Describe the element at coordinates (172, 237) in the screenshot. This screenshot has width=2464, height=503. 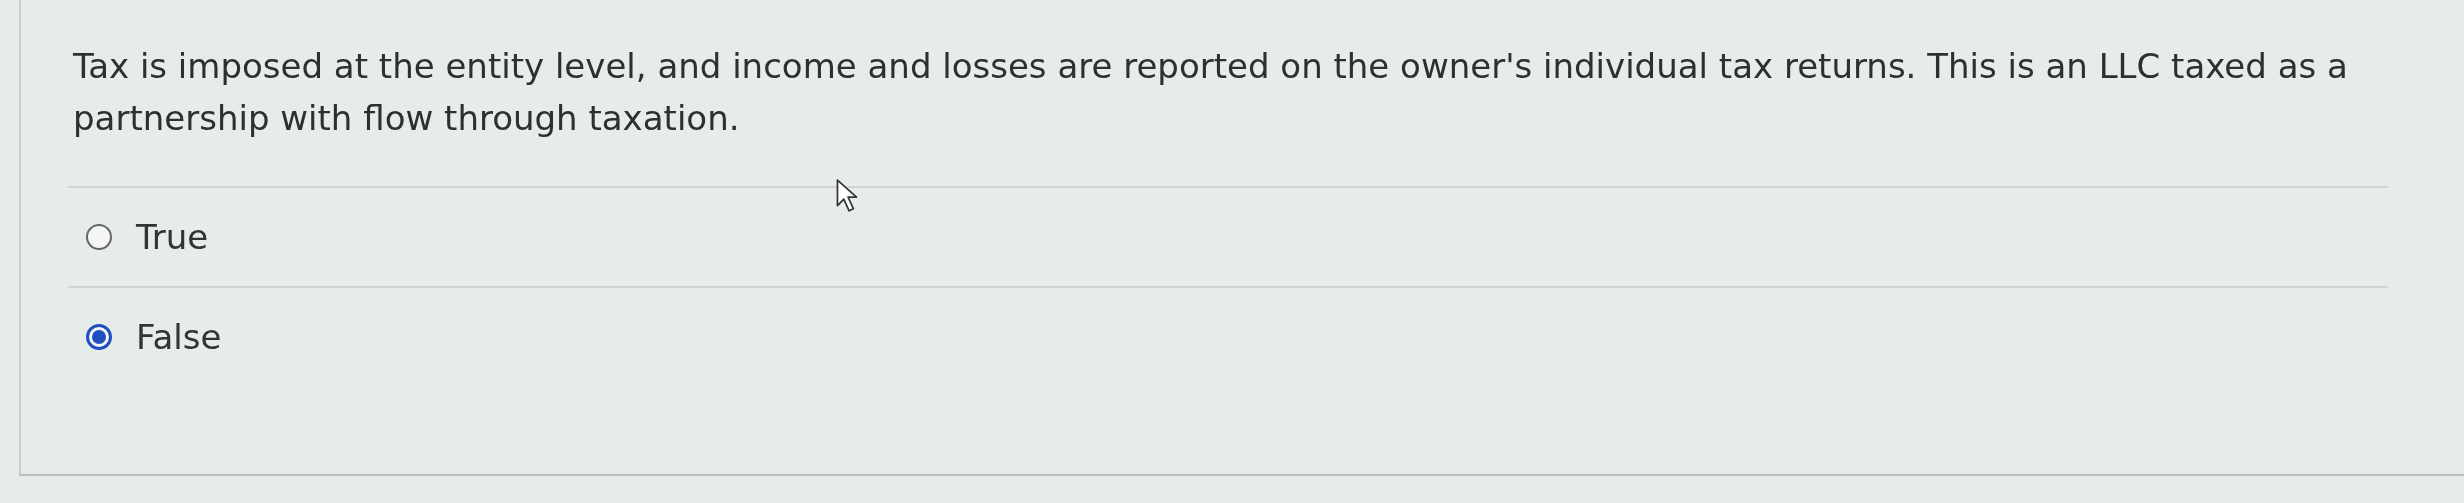
I see `option-label: True` at that location.